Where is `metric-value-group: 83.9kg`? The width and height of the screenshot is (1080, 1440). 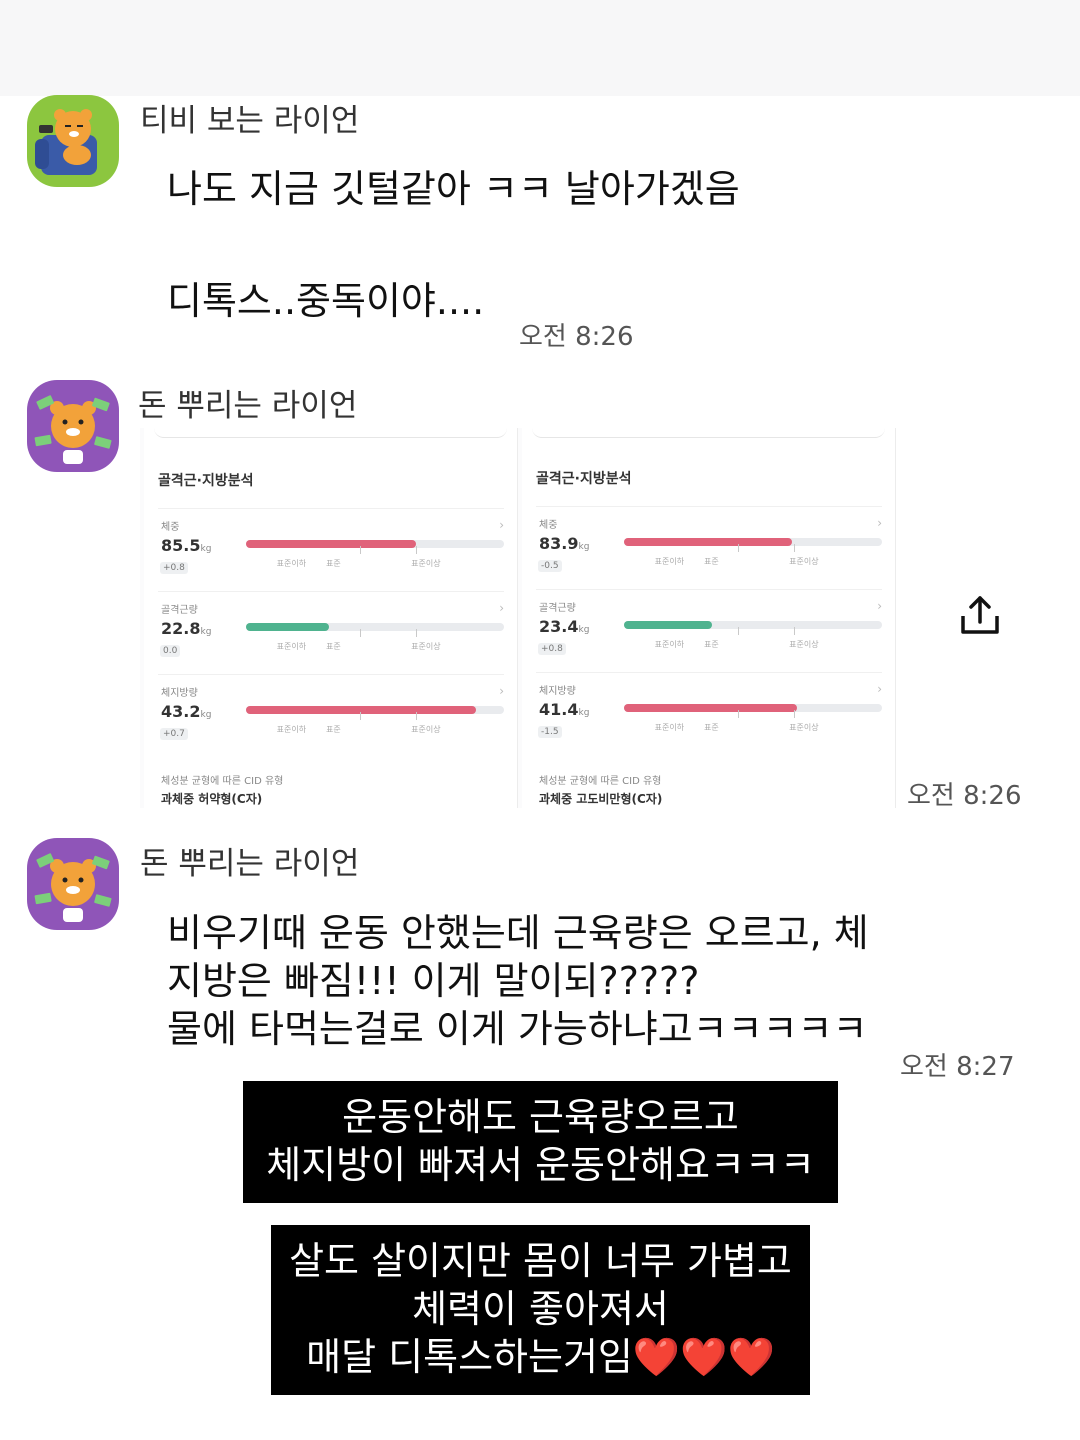
metric-value-group: 83.9kg is located at coordinates (564, 543).